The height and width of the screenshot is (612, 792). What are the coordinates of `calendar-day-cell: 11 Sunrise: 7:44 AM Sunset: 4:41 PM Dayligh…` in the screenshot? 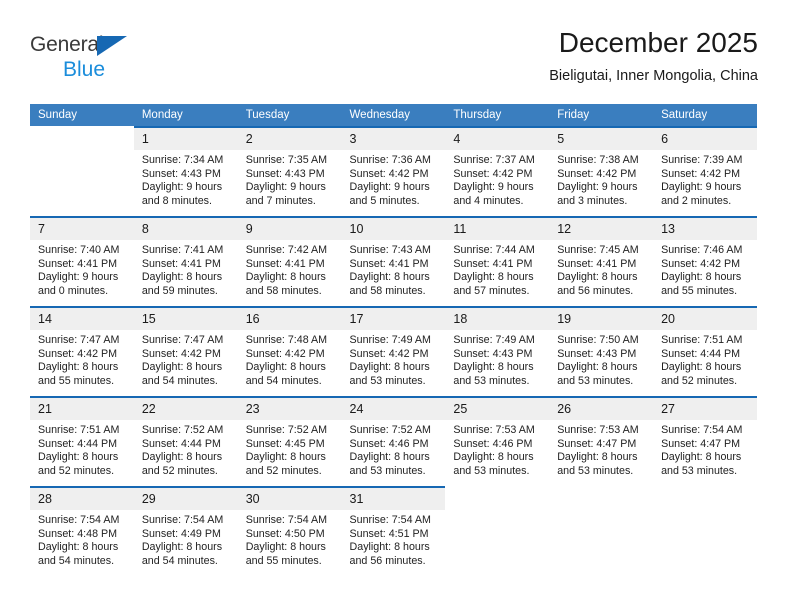 It's located at (497, 261).